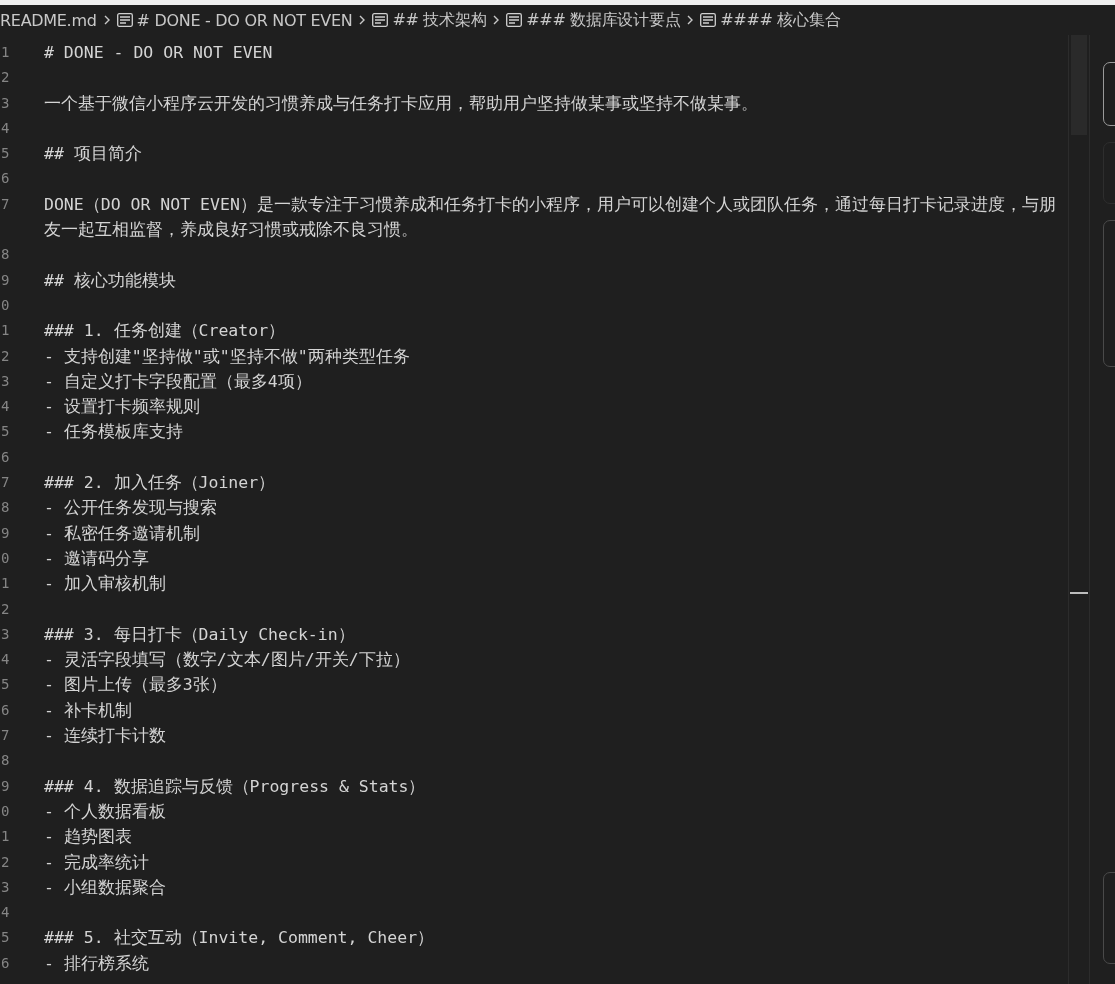  I want to click on code-line: - 补卡机制, so click(88, 710).